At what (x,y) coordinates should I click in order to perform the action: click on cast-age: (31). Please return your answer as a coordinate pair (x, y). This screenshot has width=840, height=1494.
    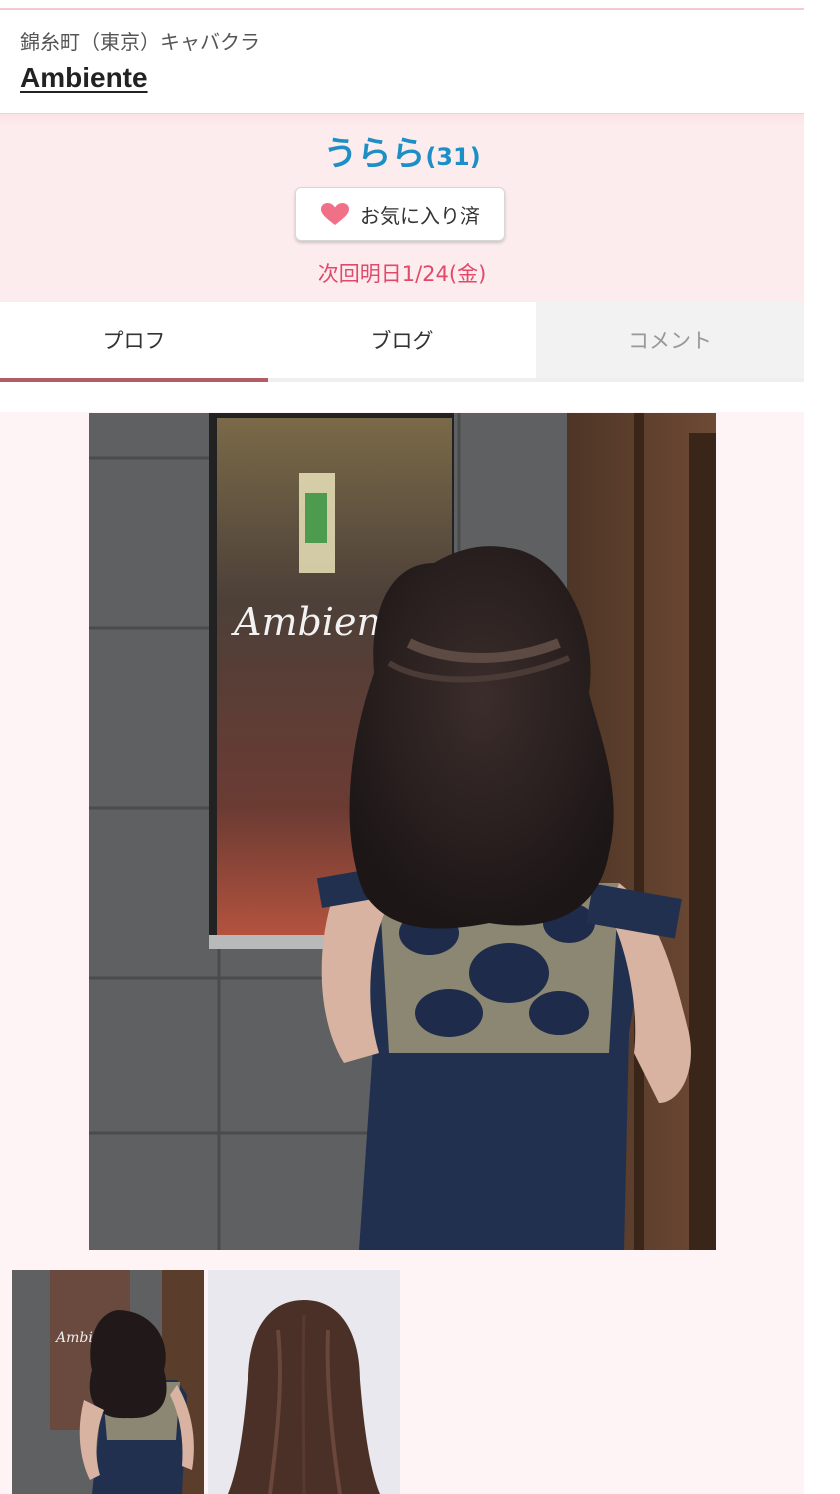
    Looking at the image, I should click on (453, 157).